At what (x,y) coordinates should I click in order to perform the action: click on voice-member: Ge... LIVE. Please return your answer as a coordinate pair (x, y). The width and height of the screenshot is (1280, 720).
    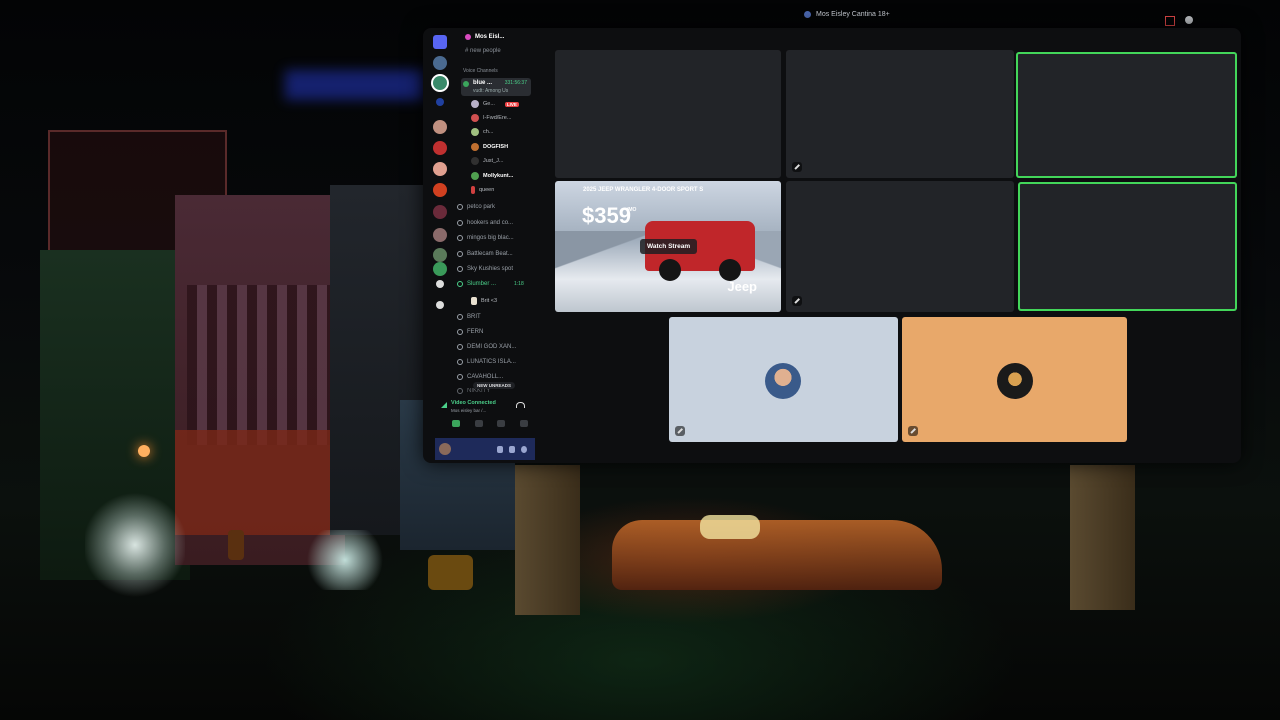
    Looking at the image, I should click on (495, 104).